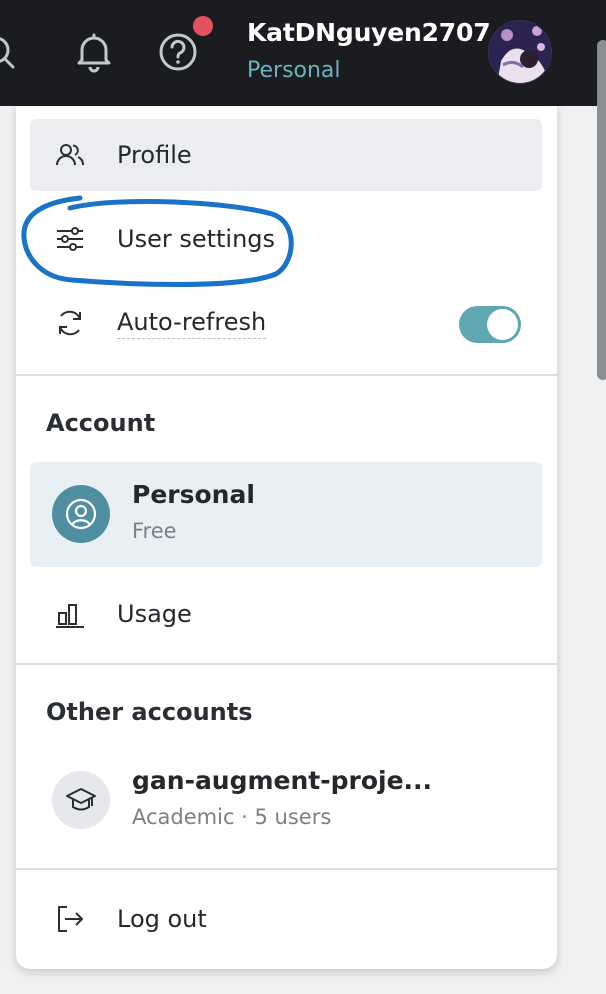 This screenshot has height=994, width=606. Describe the element at coordinates (286, 614) in the screenshot. I see `menu-item-usage: Usage` at that location.